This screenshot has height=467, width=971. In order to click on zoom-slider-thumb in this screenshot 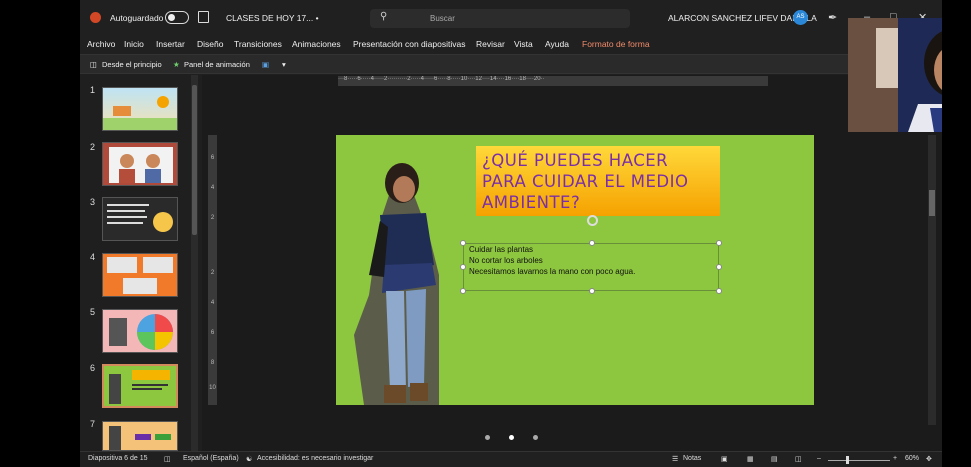, I will do `click(847, 460)`.